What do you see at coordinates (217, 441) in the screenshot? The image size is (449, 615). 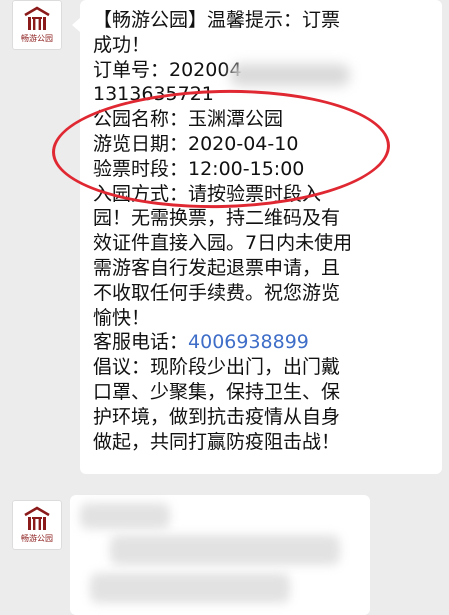 I see `message-line: 做起，共同打赢防疫阻击战！` at bounding box center [217, 441].